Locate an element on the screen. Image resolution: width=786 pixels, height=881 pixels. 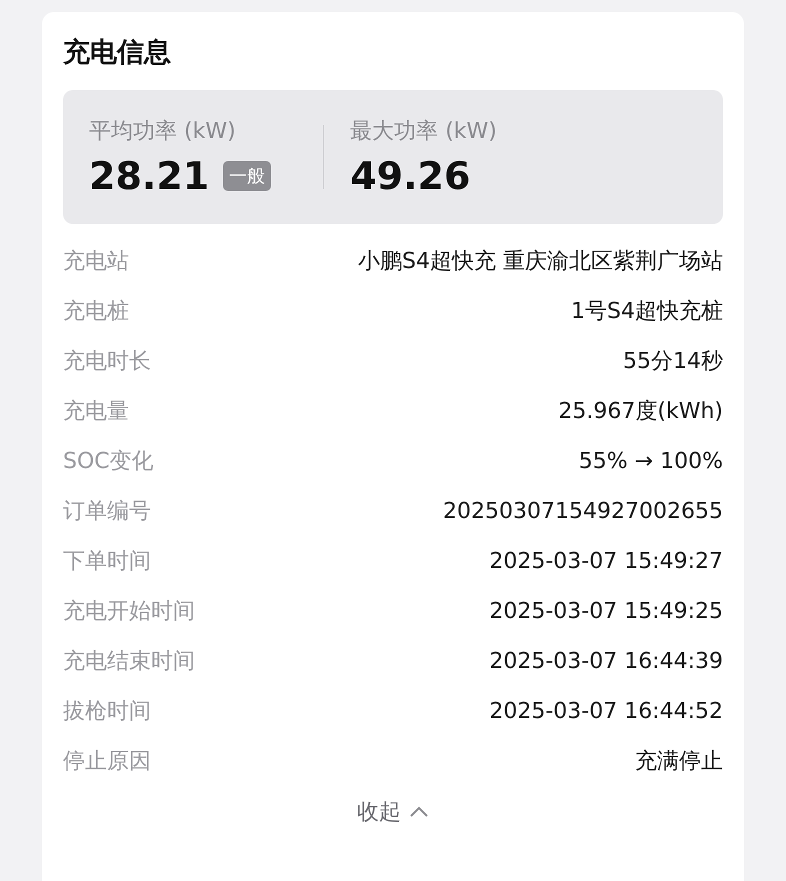
detail-label: 充电时长 is located at coordinates (107, 362).